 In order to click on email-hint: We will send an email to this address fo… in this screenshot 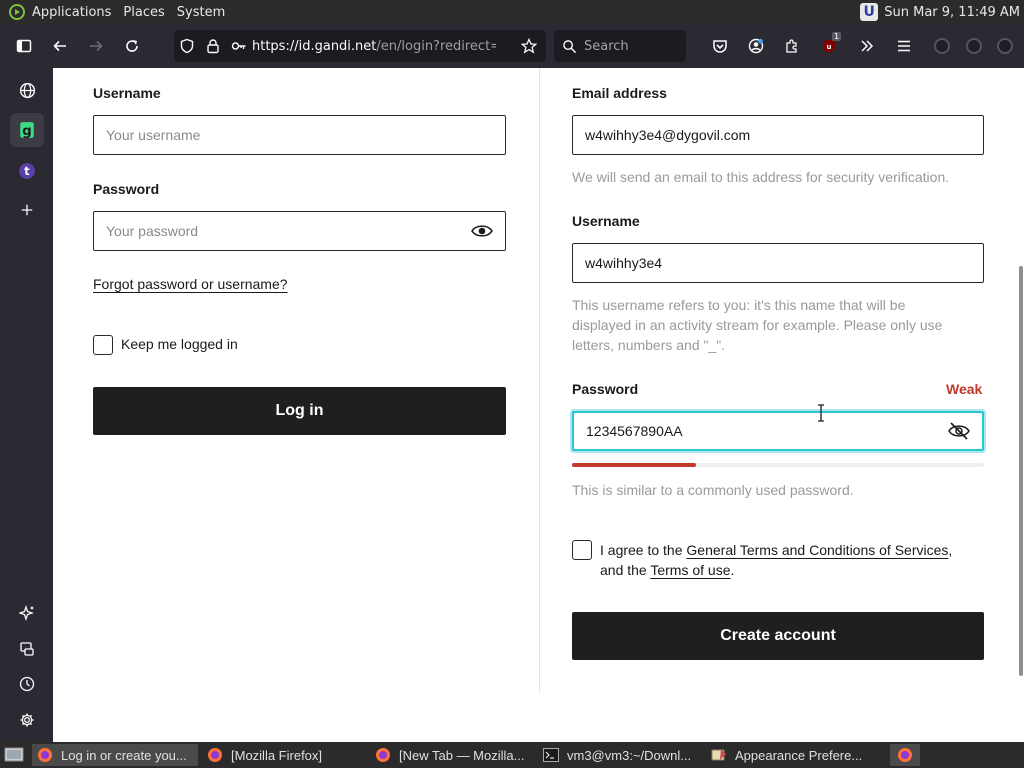, I will do `click(761, 177)`.